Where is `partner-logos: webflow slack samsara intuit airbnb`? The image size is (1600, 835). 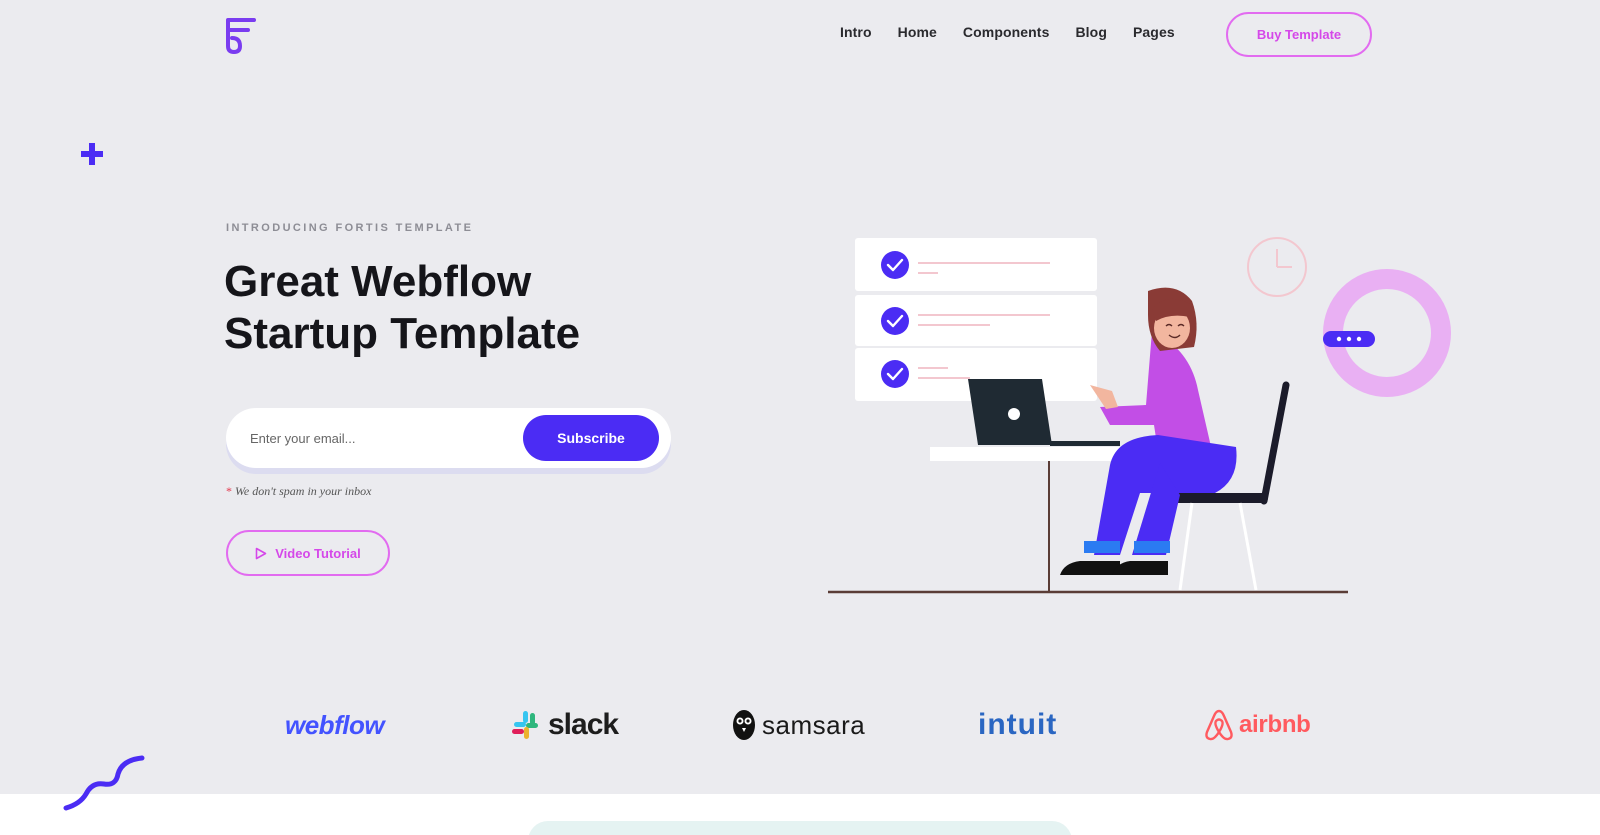
partner-logos: webflow slack samsara intuit airbnb is located at coordinates (800, 730).